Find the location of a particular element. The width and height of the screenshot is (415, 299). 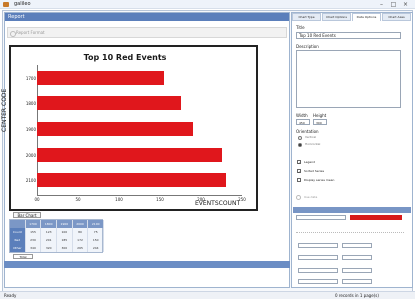

grid-cell: 150 is located at coordinates (96, 240).